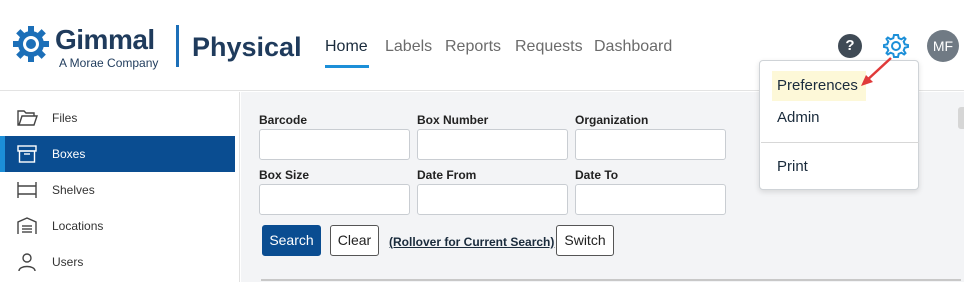 Image resolution: width=964 pixels, height=282 pixels. I want to click on box-icon, so click(27, 154).